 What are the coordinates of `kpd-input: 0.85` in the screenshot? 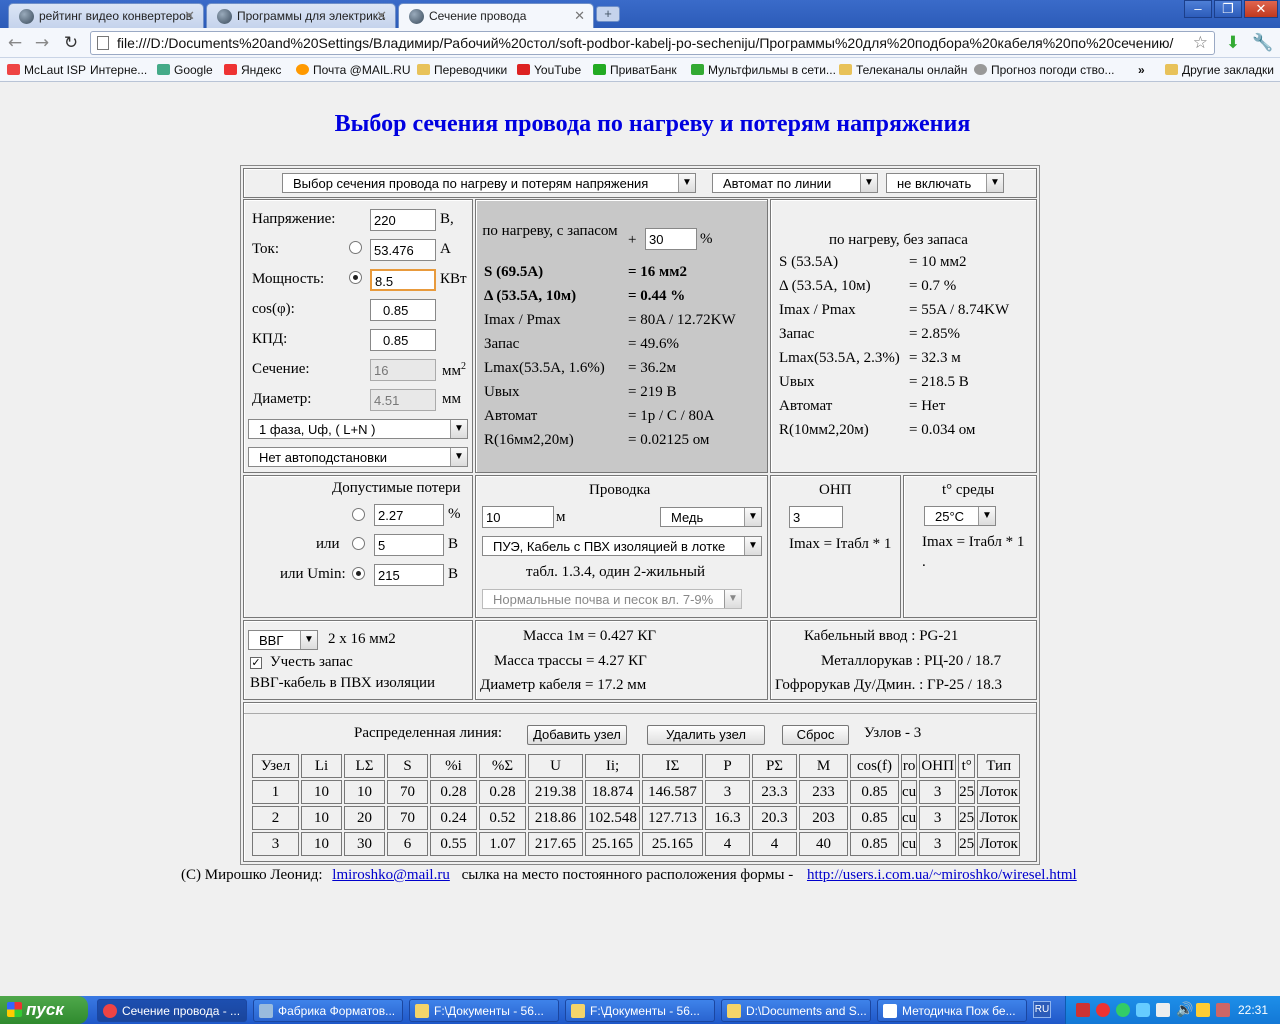 It's located at (403, 340).